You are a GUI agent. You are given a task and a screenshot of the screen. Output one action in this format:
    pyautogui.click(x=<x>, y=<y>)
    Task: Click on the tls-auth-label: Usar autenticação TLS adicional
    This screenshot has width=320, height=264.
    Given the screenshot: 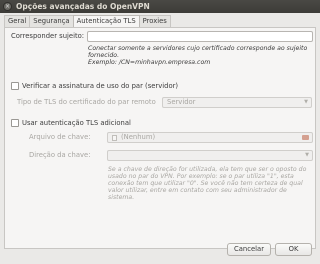 What is the action you would take?
    pyautogui.click(x=76, y=123)
    